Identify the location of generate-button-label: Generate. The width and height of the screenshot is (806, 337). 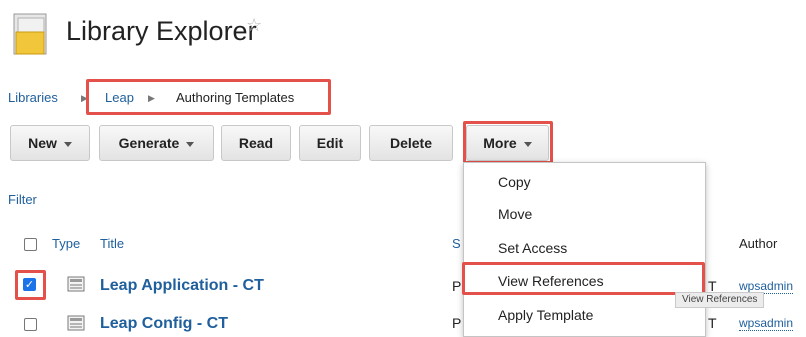
(149, 143).